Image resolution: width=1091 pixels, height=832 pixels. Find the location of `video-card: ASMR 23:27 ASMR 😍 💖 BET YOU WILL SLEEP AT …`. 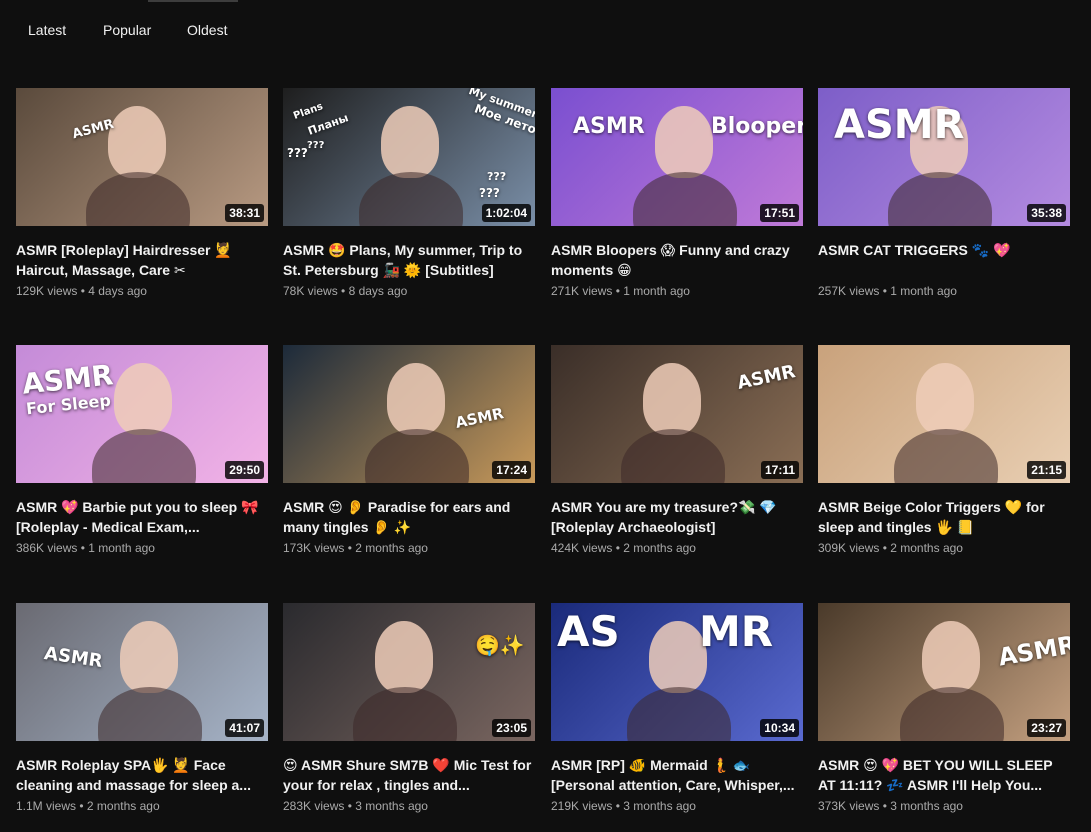

video-card: ASMR 23:27 ASMR 😍 💖 BET YOU WILL SLEEP AT … is located at coordinates (944, 708).